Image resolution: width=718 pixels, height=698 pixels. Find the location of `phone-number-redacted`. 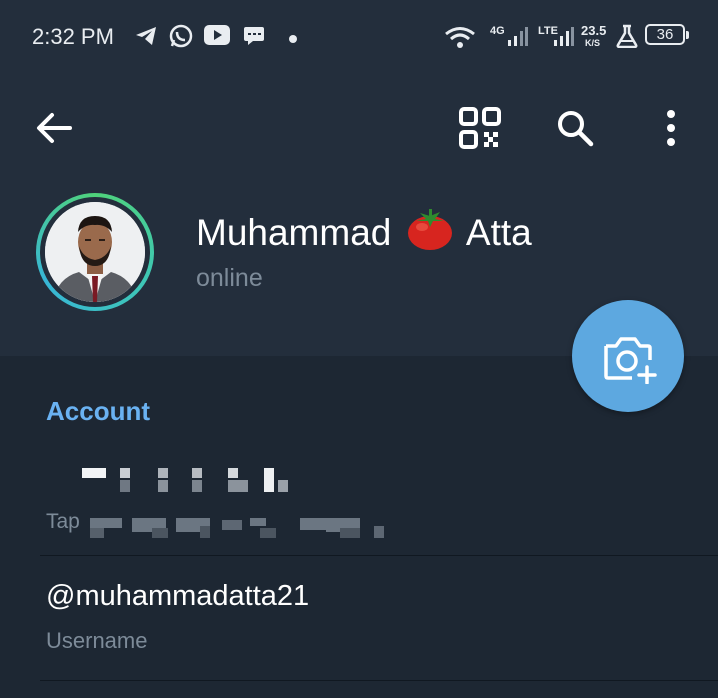

phone-number-redacted is located at coordinates (185, 480).